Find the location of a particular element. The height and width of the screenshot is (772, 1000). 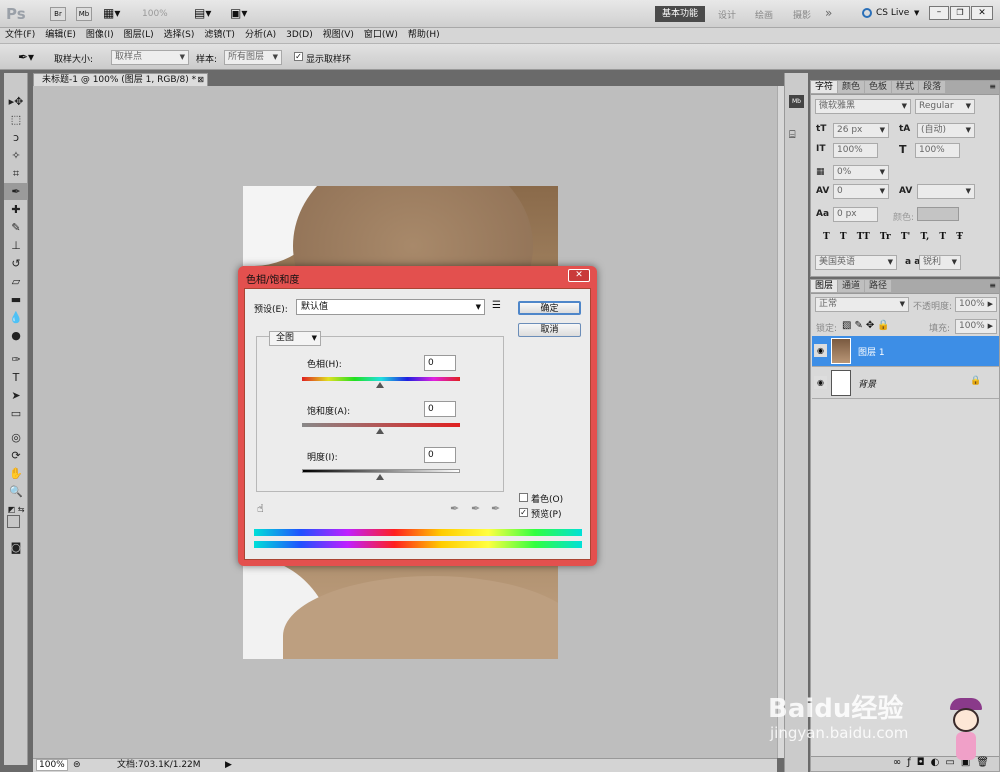

eyedropper-icon: ✒ is located at coordinates (454, 508).